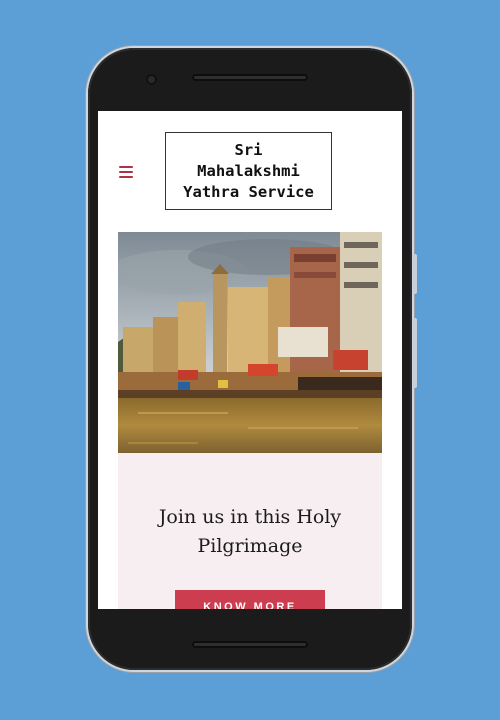  I want to click on headline-line-1: Join us in this Holy, so click(250, 517).